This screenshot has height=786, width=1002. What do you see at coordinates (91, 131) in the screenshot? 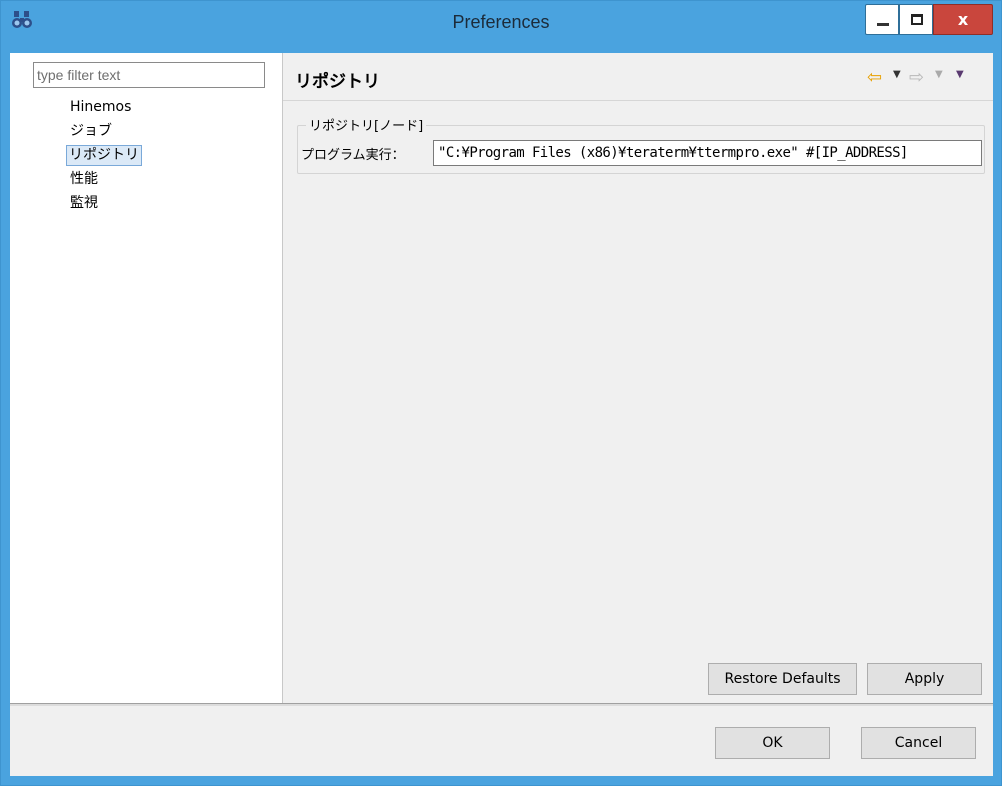
I see `tree-item-job: ジョブ` at bounding box center [91, 131].